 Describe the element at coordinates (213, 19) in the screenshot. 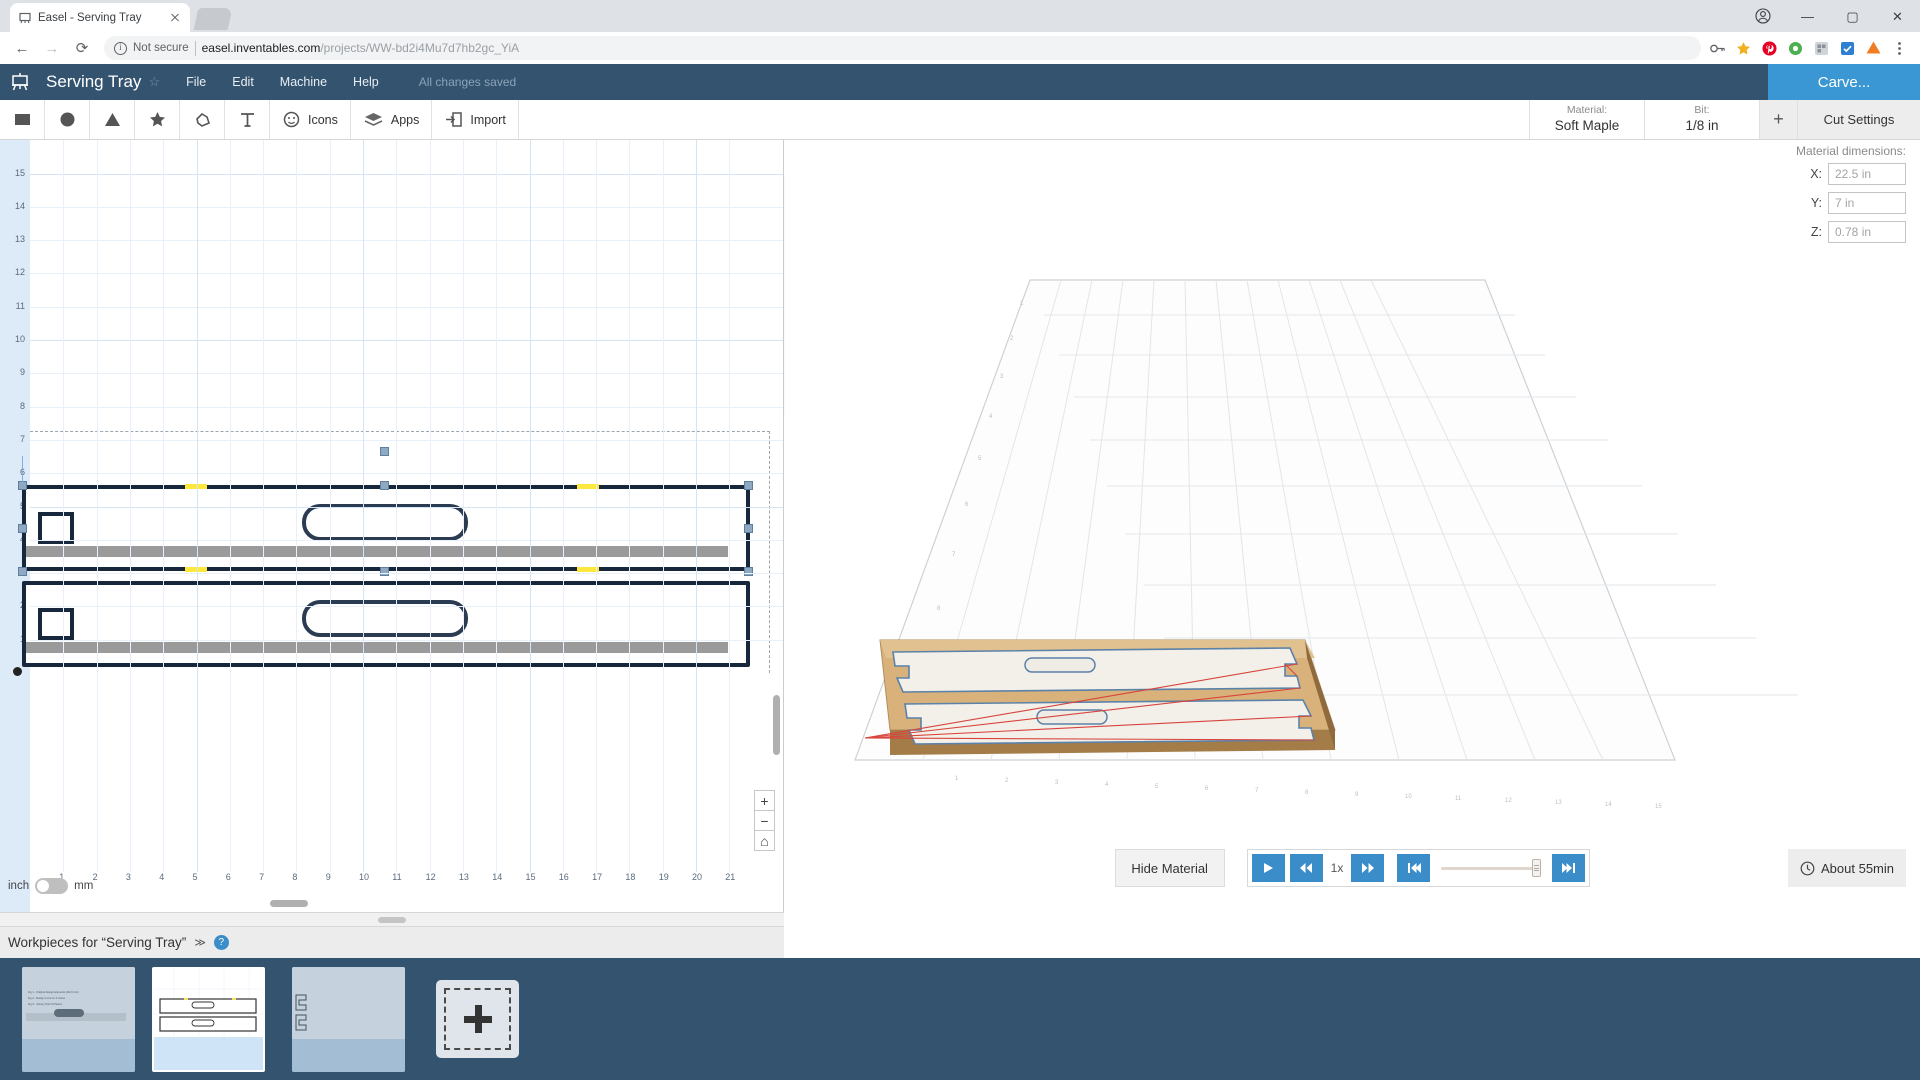

I see `new-tab-button` at that location.